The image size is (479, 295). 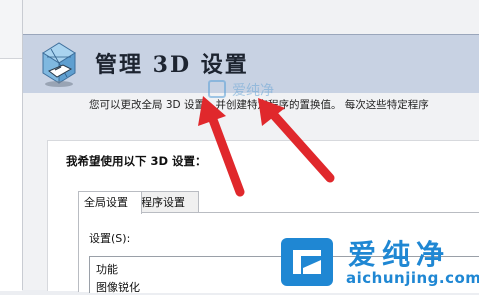 What do you see at coordinates (296, 140) in the screenshot?
I see `red-arrow-right` at bounding box center [296, 140].